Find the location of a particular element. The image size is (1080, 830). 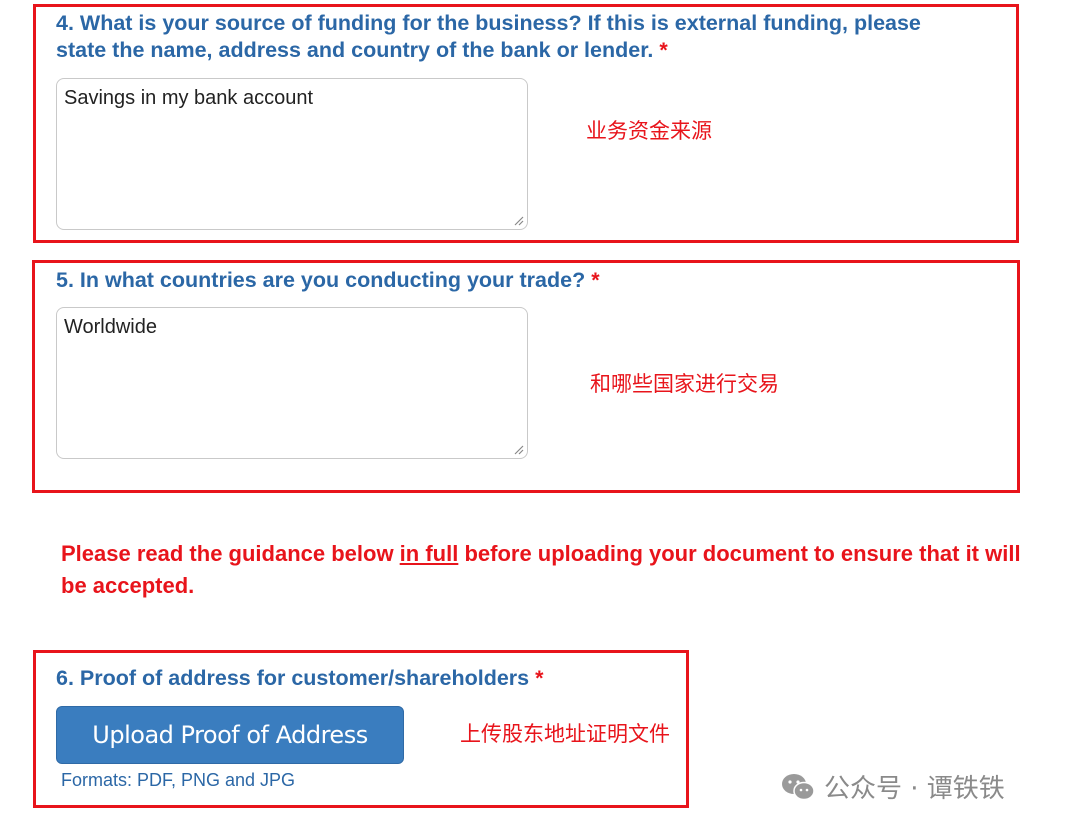

watermark: 公众号 · 谭铁铁 is located at coordinates (892, 786).